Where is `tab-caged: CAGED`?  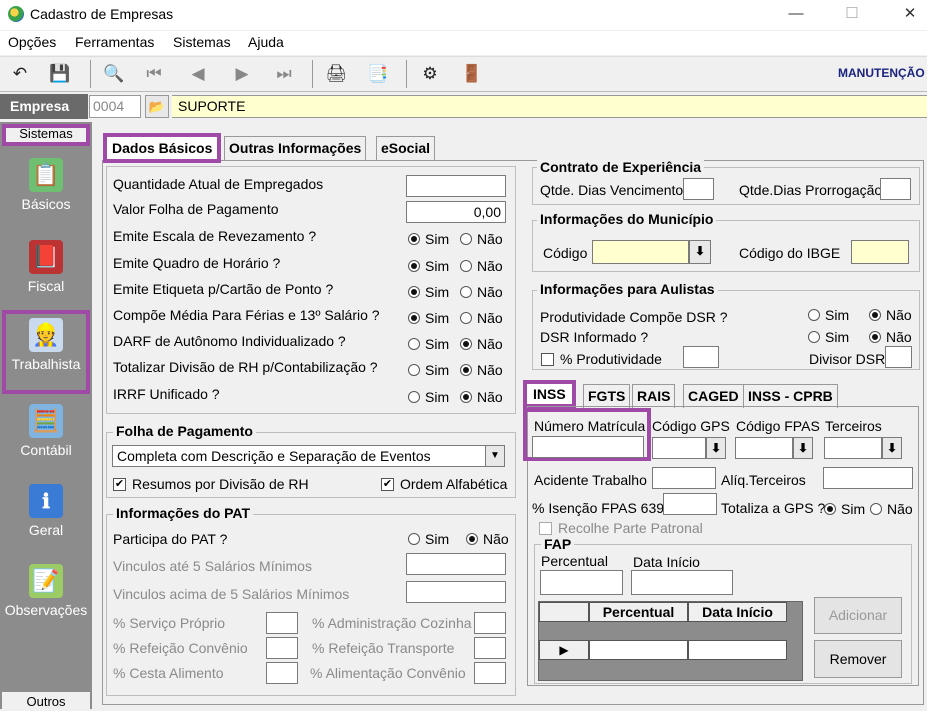
tab-caged: CAGED is located at coordinates (713, 396).